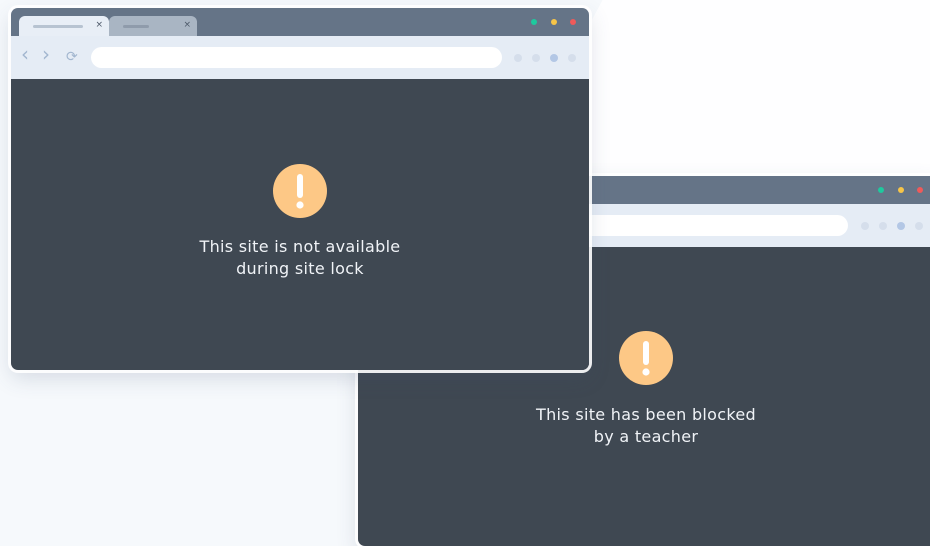 Image resolution: width=930 pixels, height=546 pixels. I want to click on blocked-message-line1: This site has been blocked, so click(646, 414).